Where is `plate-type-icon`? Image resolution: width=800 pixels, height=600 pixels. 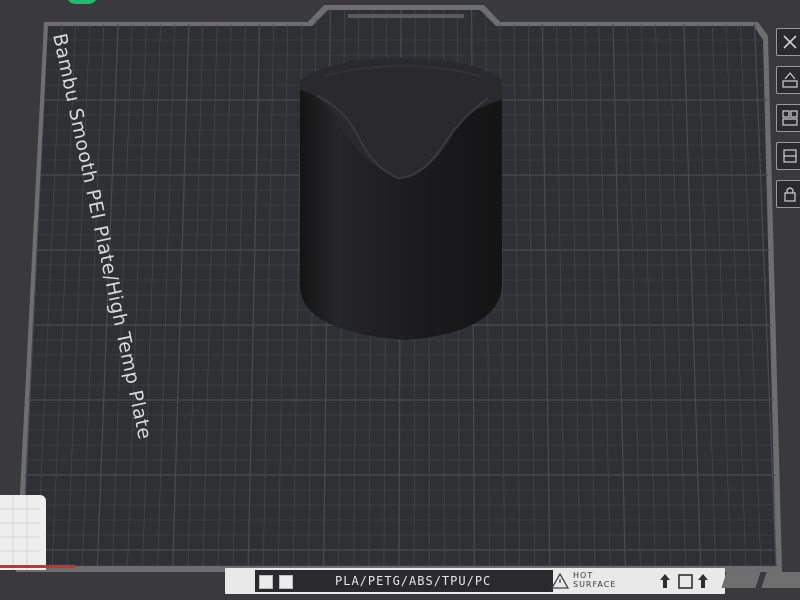
plate-type-icon is located at coordinates (266, 582).